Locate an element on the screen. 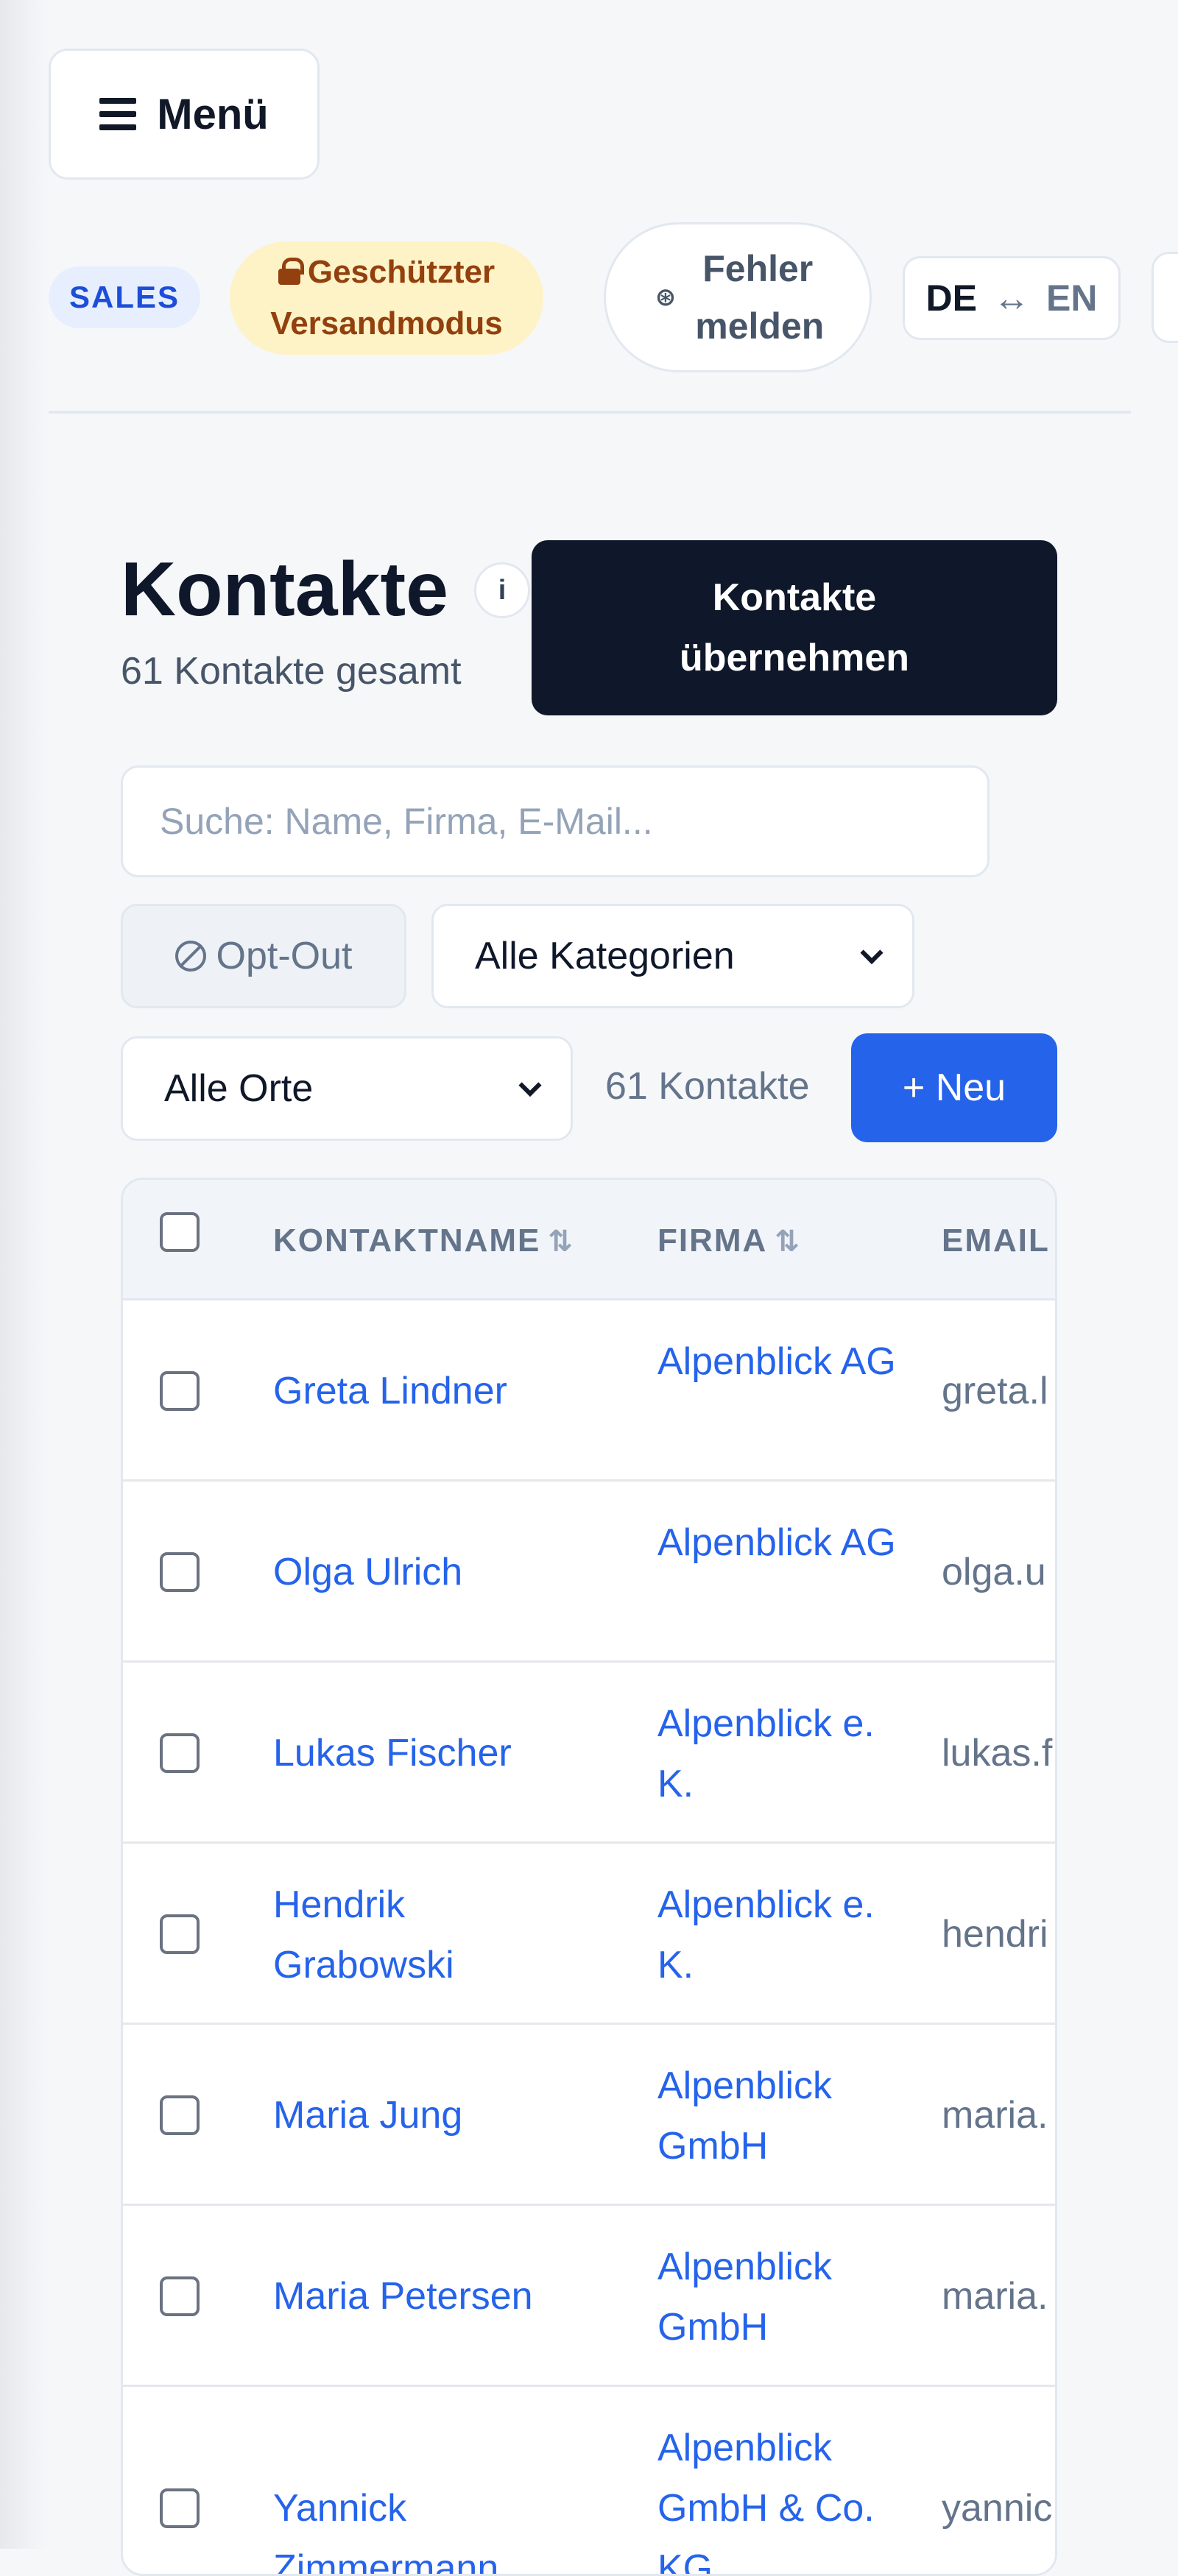 This screenshot has height=2576, width=1178. import-contacts-label: Kontakte übernehmen is located at coordinates (794, 627).